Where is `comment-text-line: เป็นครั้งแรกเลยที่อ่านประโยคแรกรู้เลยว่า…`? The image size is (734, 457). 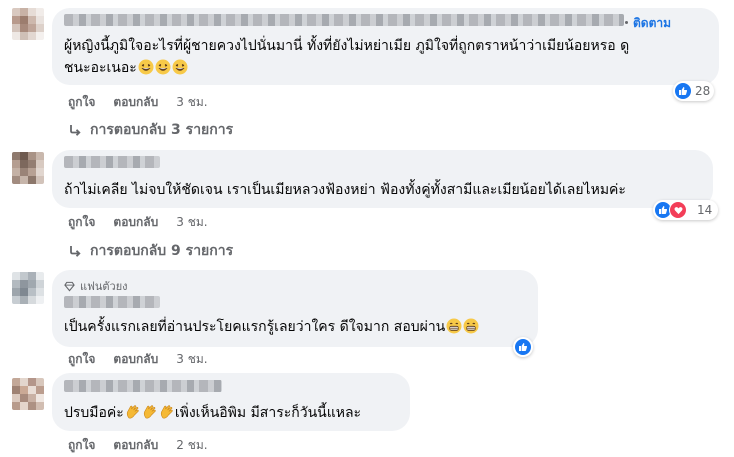
comment-text-line: เป็นครั้งแรกเลยที่อ่านประโยคแรกรู้เลยว่า… is located at coordinates (255, 327).